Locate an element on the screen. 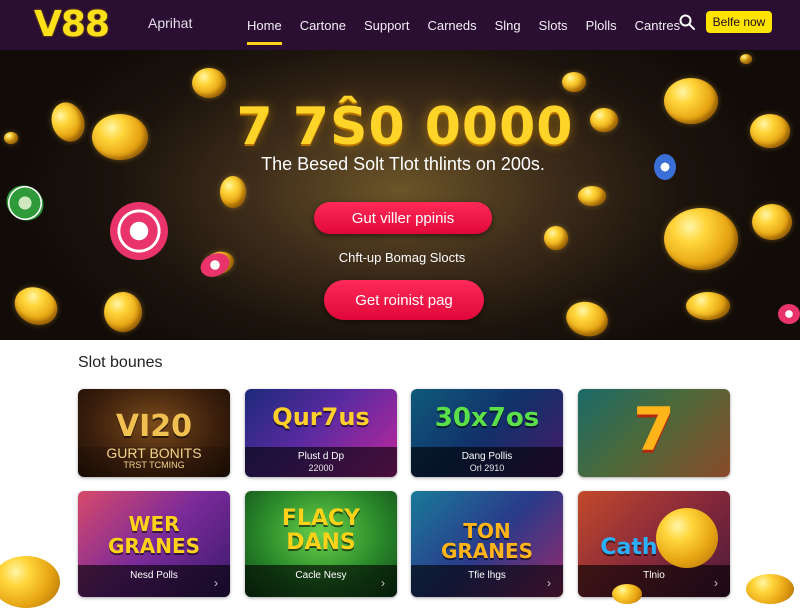 This screenshot has height=608, width=800. nav-item-cantres: Cantres is located at coordinates (658, 25).